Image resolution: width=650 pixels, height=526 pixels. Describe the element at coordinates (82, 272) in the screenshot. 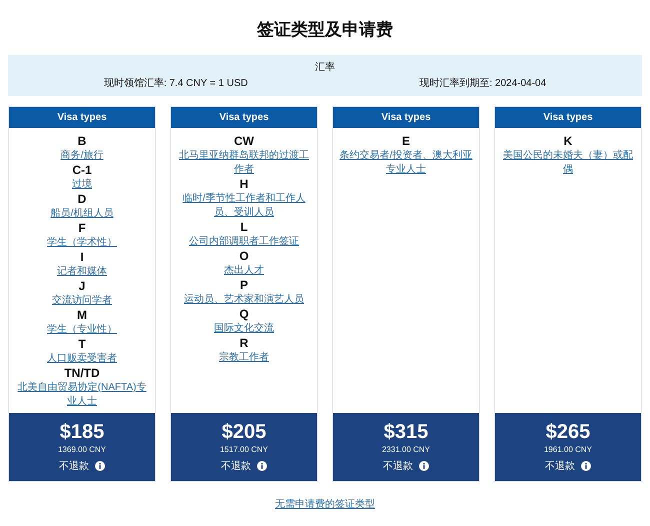

I see `visa-type-link: 记者和媒体` at that location.